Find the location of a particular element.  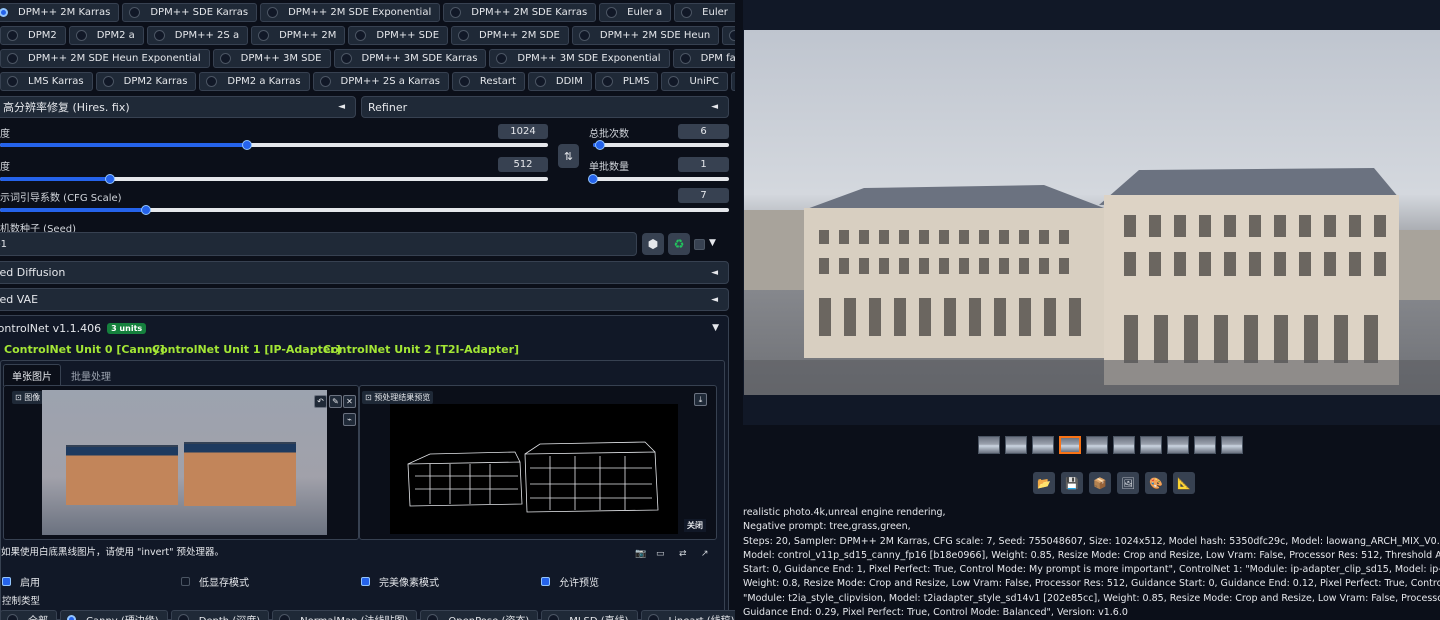

height-value-input: 512 is located at coordinates (523, 164).